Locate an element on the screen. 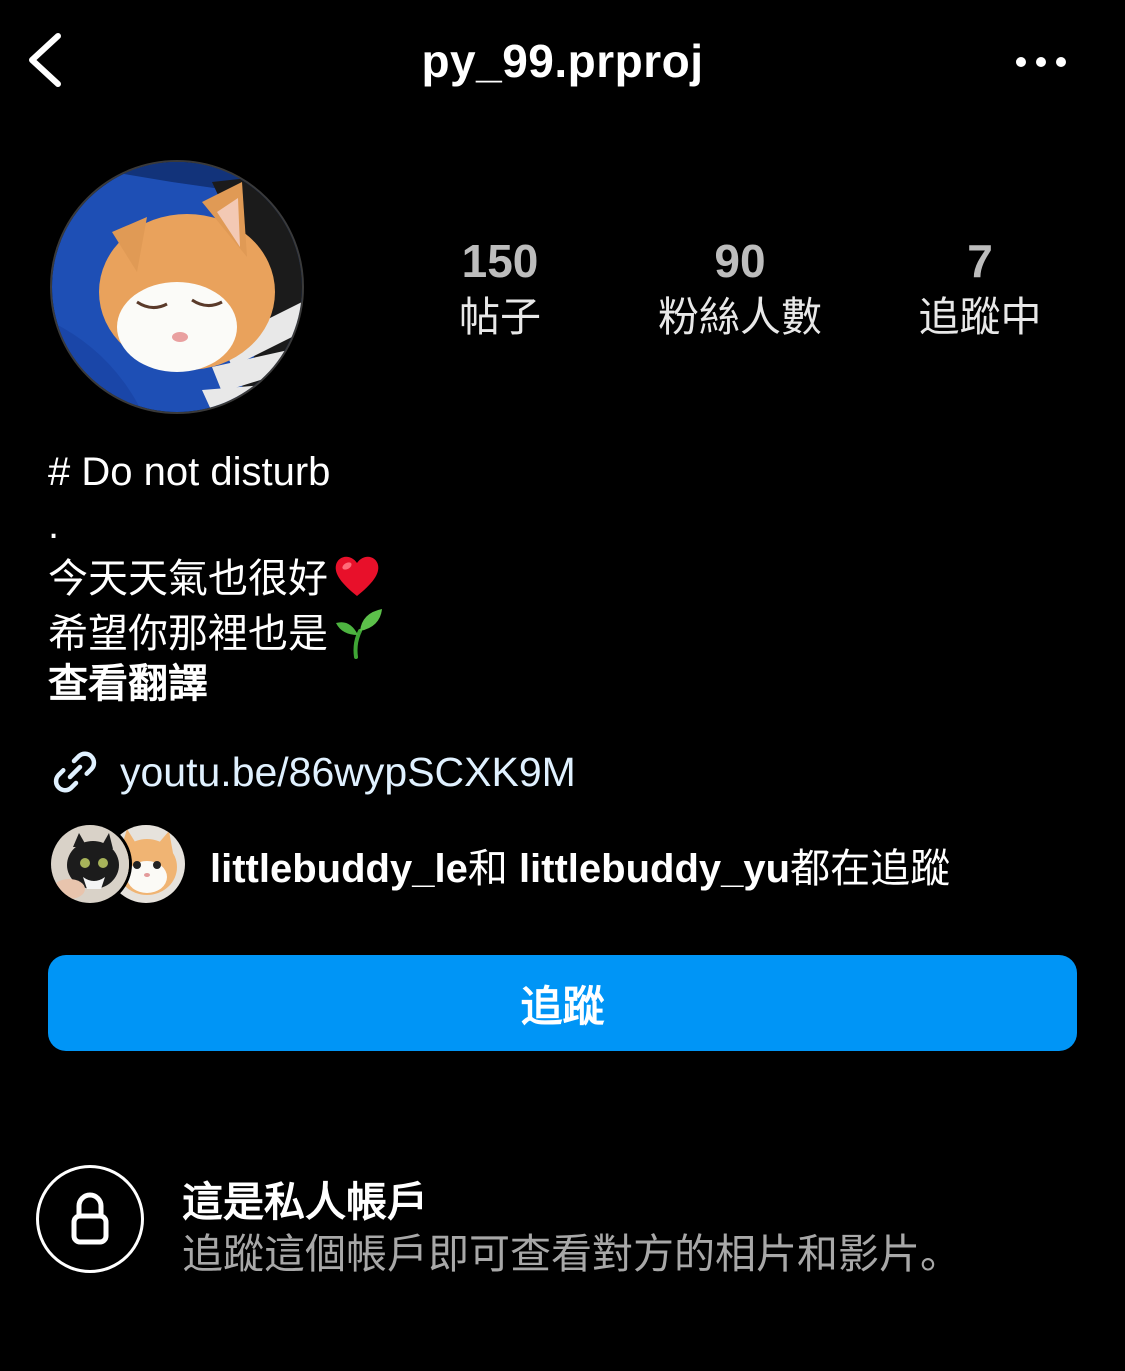 Image resolution: width=1125 pixels, height=1371 pixels. bio-link-text: youtu.be/86wypSCXK9M is located at coordinates (348, 771).